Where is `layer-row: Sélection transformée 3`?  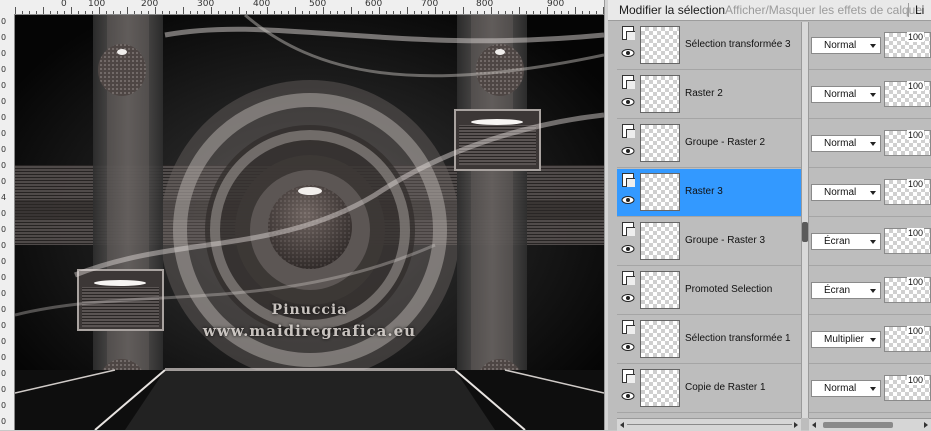
layer-row: Sélection transformée 3 is located at coordinates (709, 46).